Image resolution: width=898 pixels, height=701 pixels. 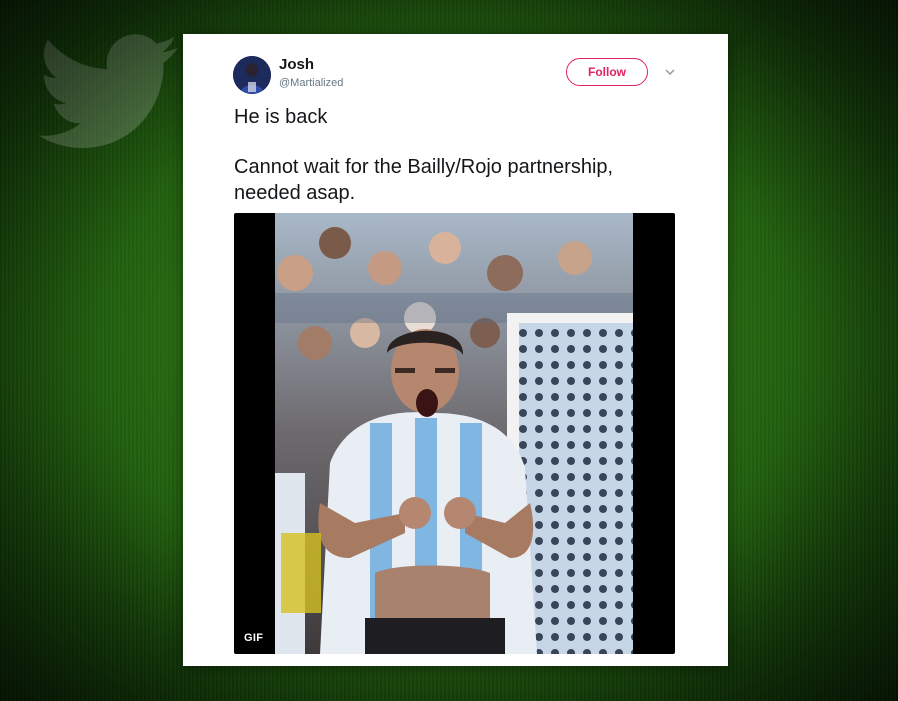 What do you see at coordinates (254, 638) in the screenshot?
I see `gif-badge: GIF` at bounding box center [254, 638].